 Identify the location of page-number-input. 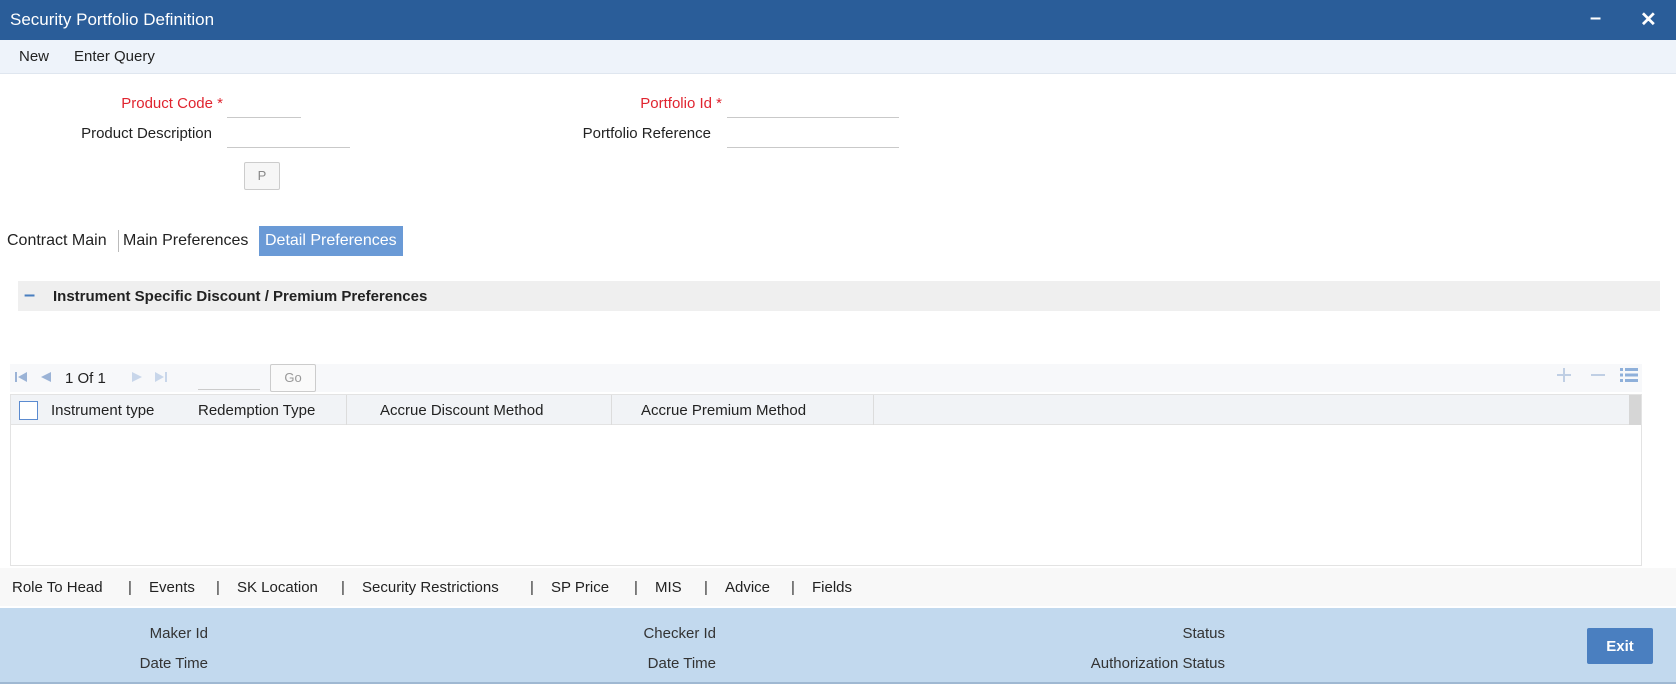
(229, 378).